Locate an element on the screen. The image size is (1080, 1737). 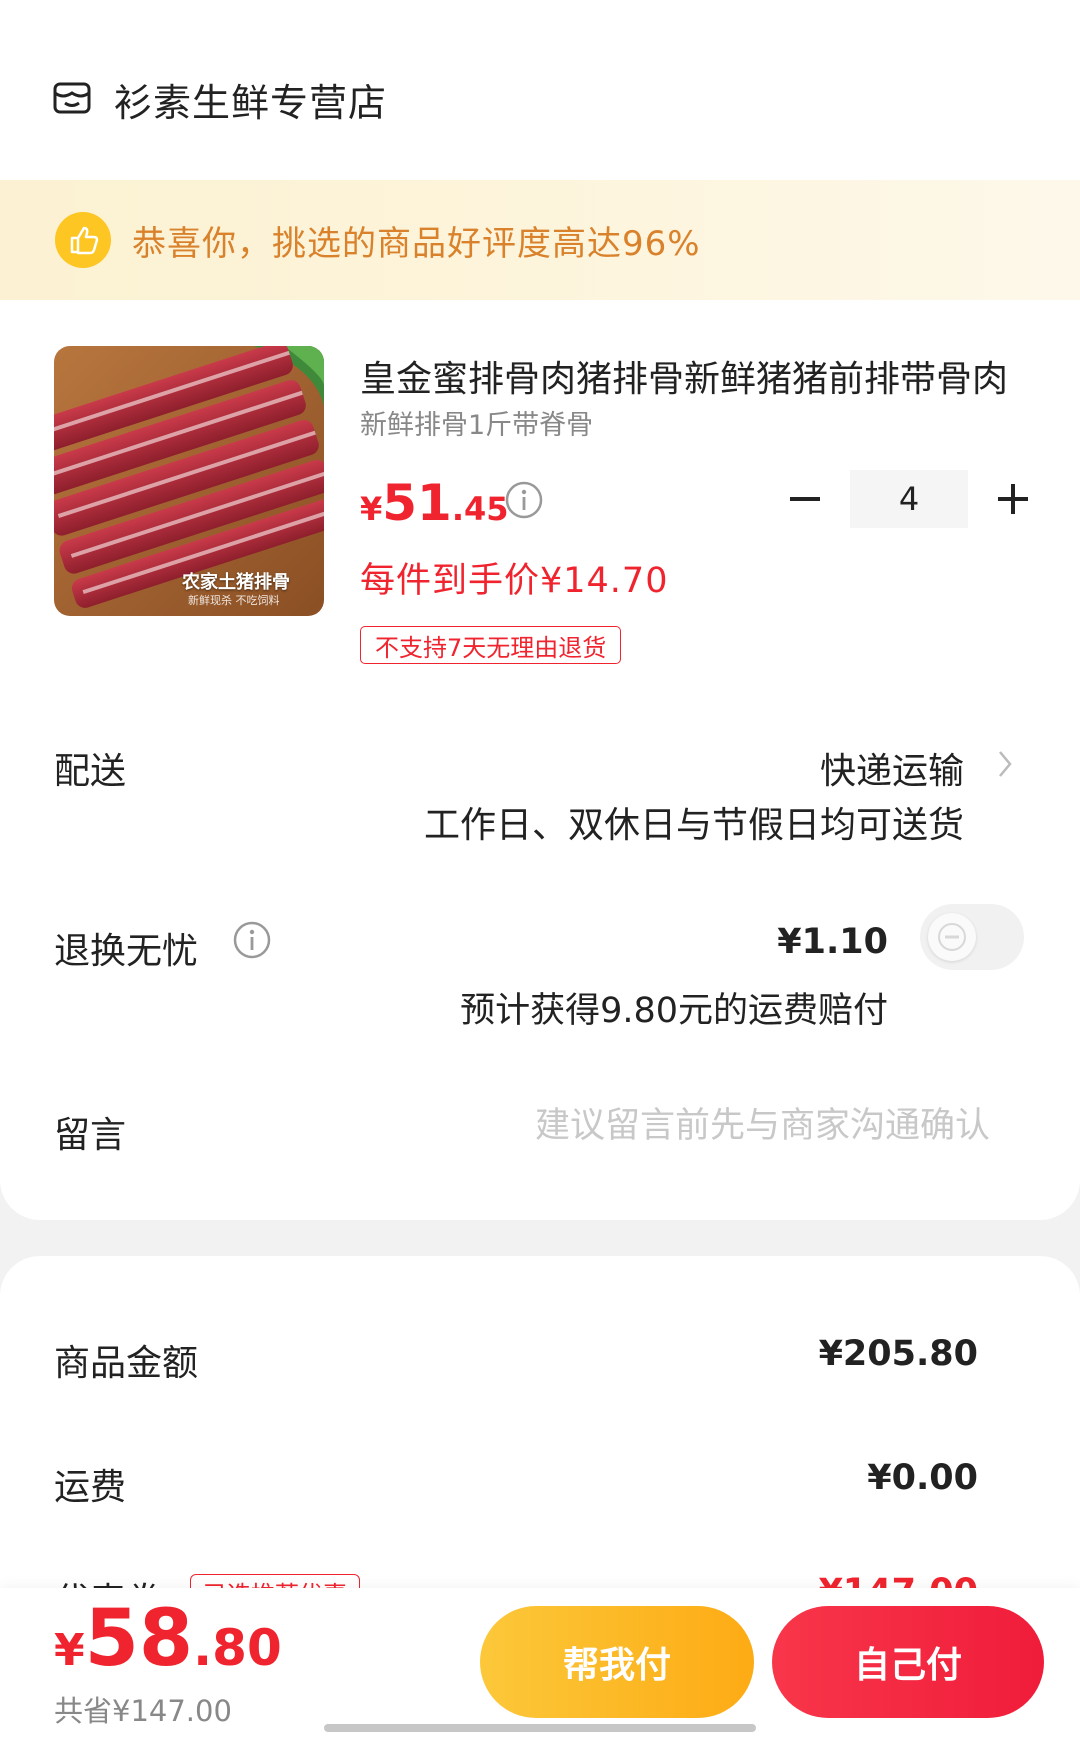
shipping-value: ¥0.00 is located at coordinates (922, 1478).